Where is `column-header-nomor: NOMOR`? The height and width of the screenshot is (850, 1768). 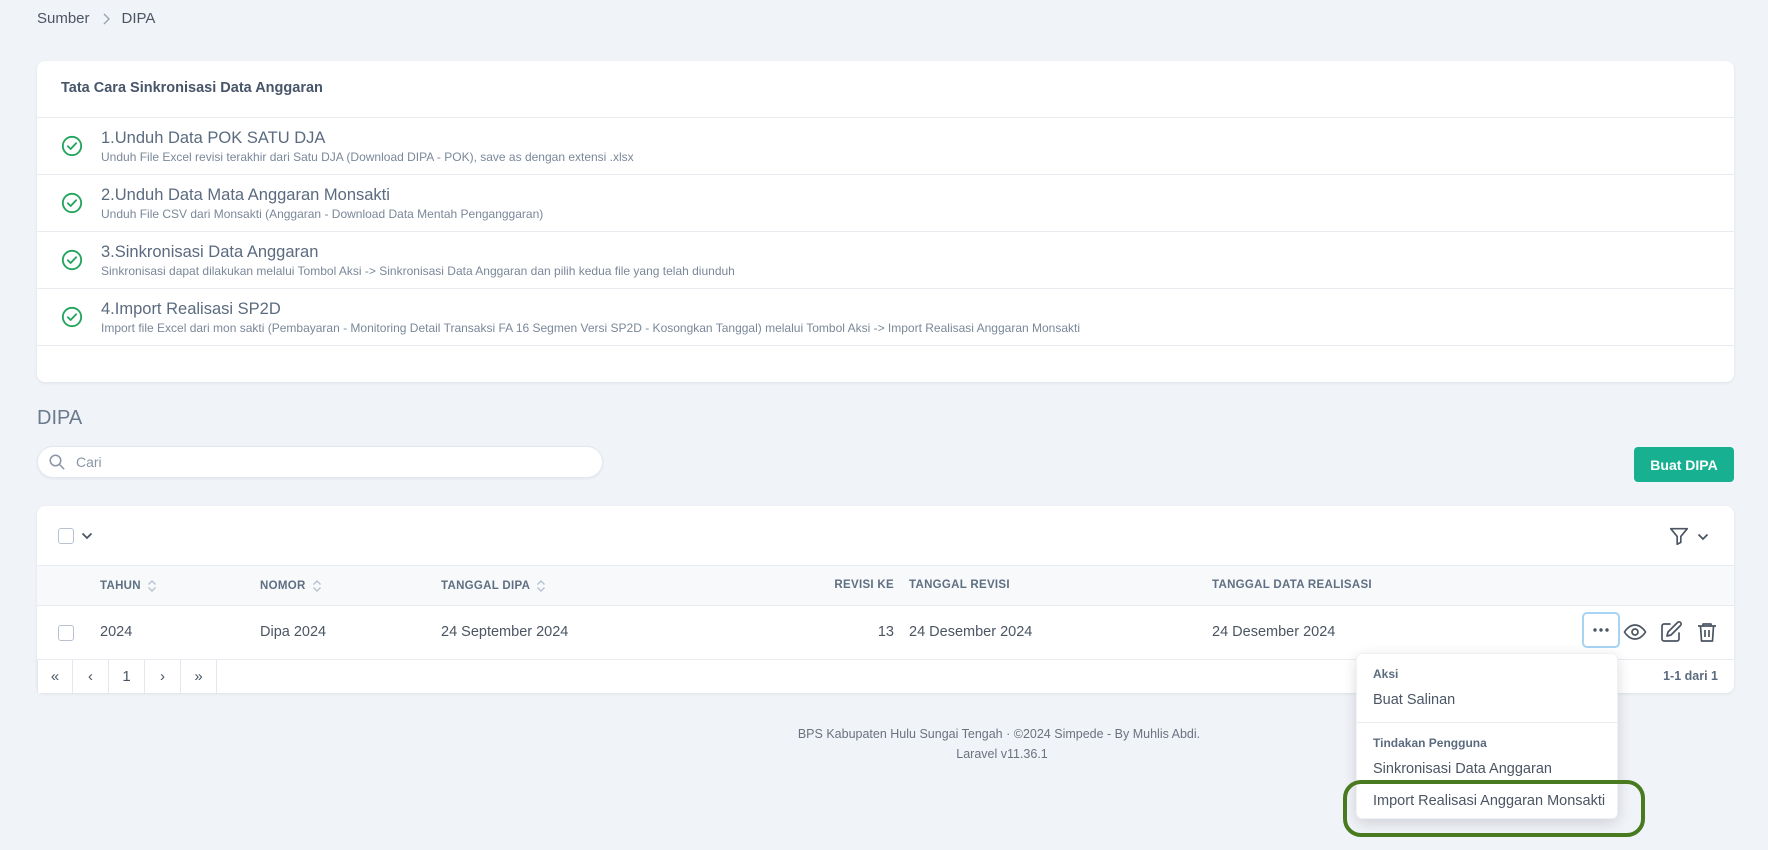 column-header-nomor: NOMOR is located at coordinates (291, 586).